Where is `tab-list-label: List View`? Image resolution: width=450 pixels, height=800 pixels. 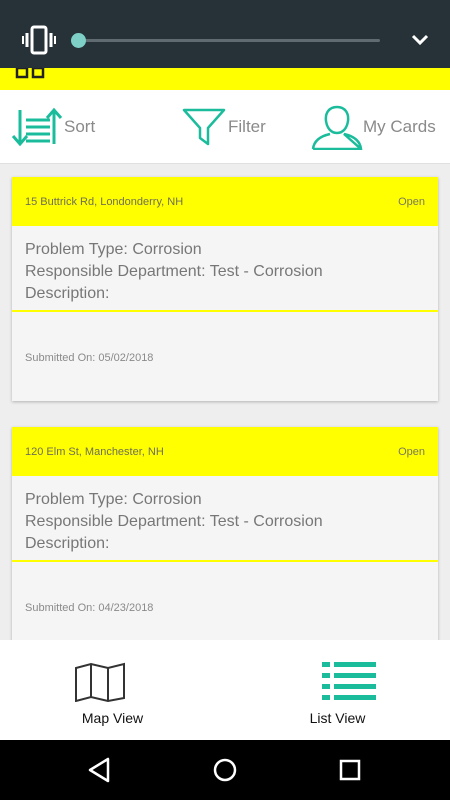 tab-list-label: List View is located at coordinates (337, 718).